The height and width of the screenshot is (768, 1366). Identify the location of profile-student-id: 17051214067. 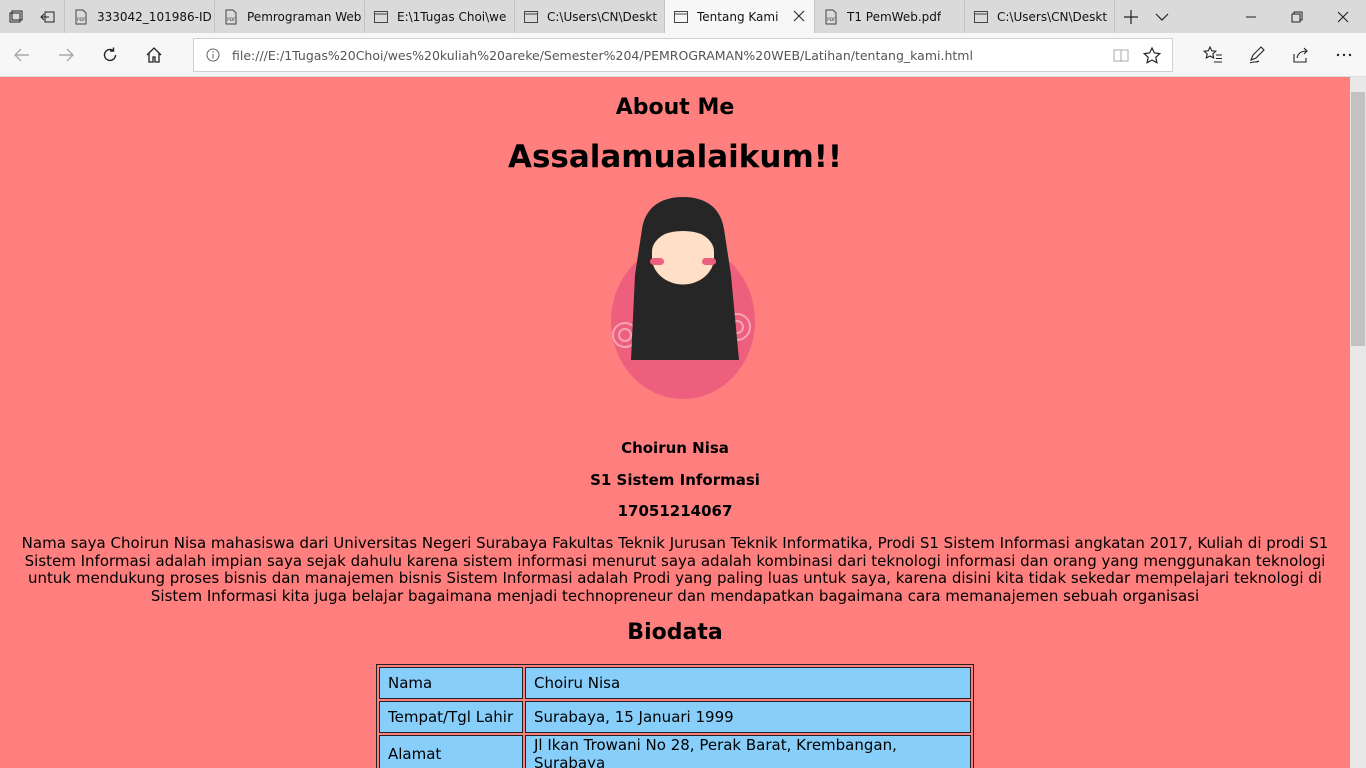
(675, 511).